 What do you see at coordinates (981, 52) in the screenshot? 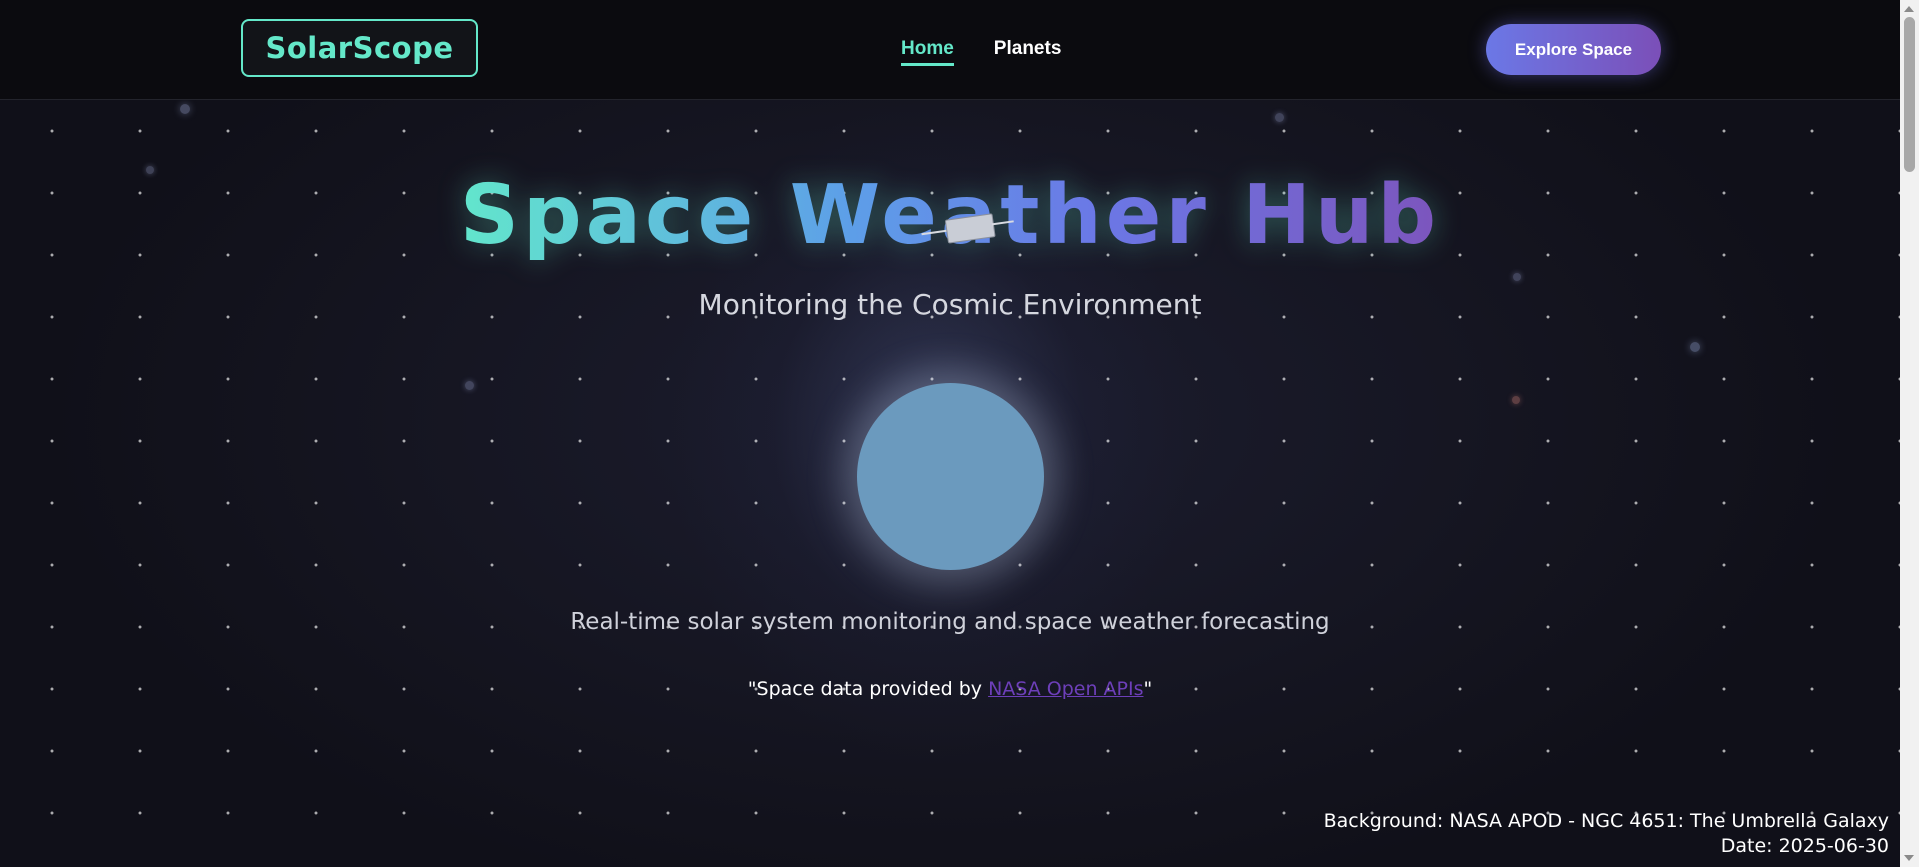
I see `main-nav: Home Planets` at bounding box center [981, 52].